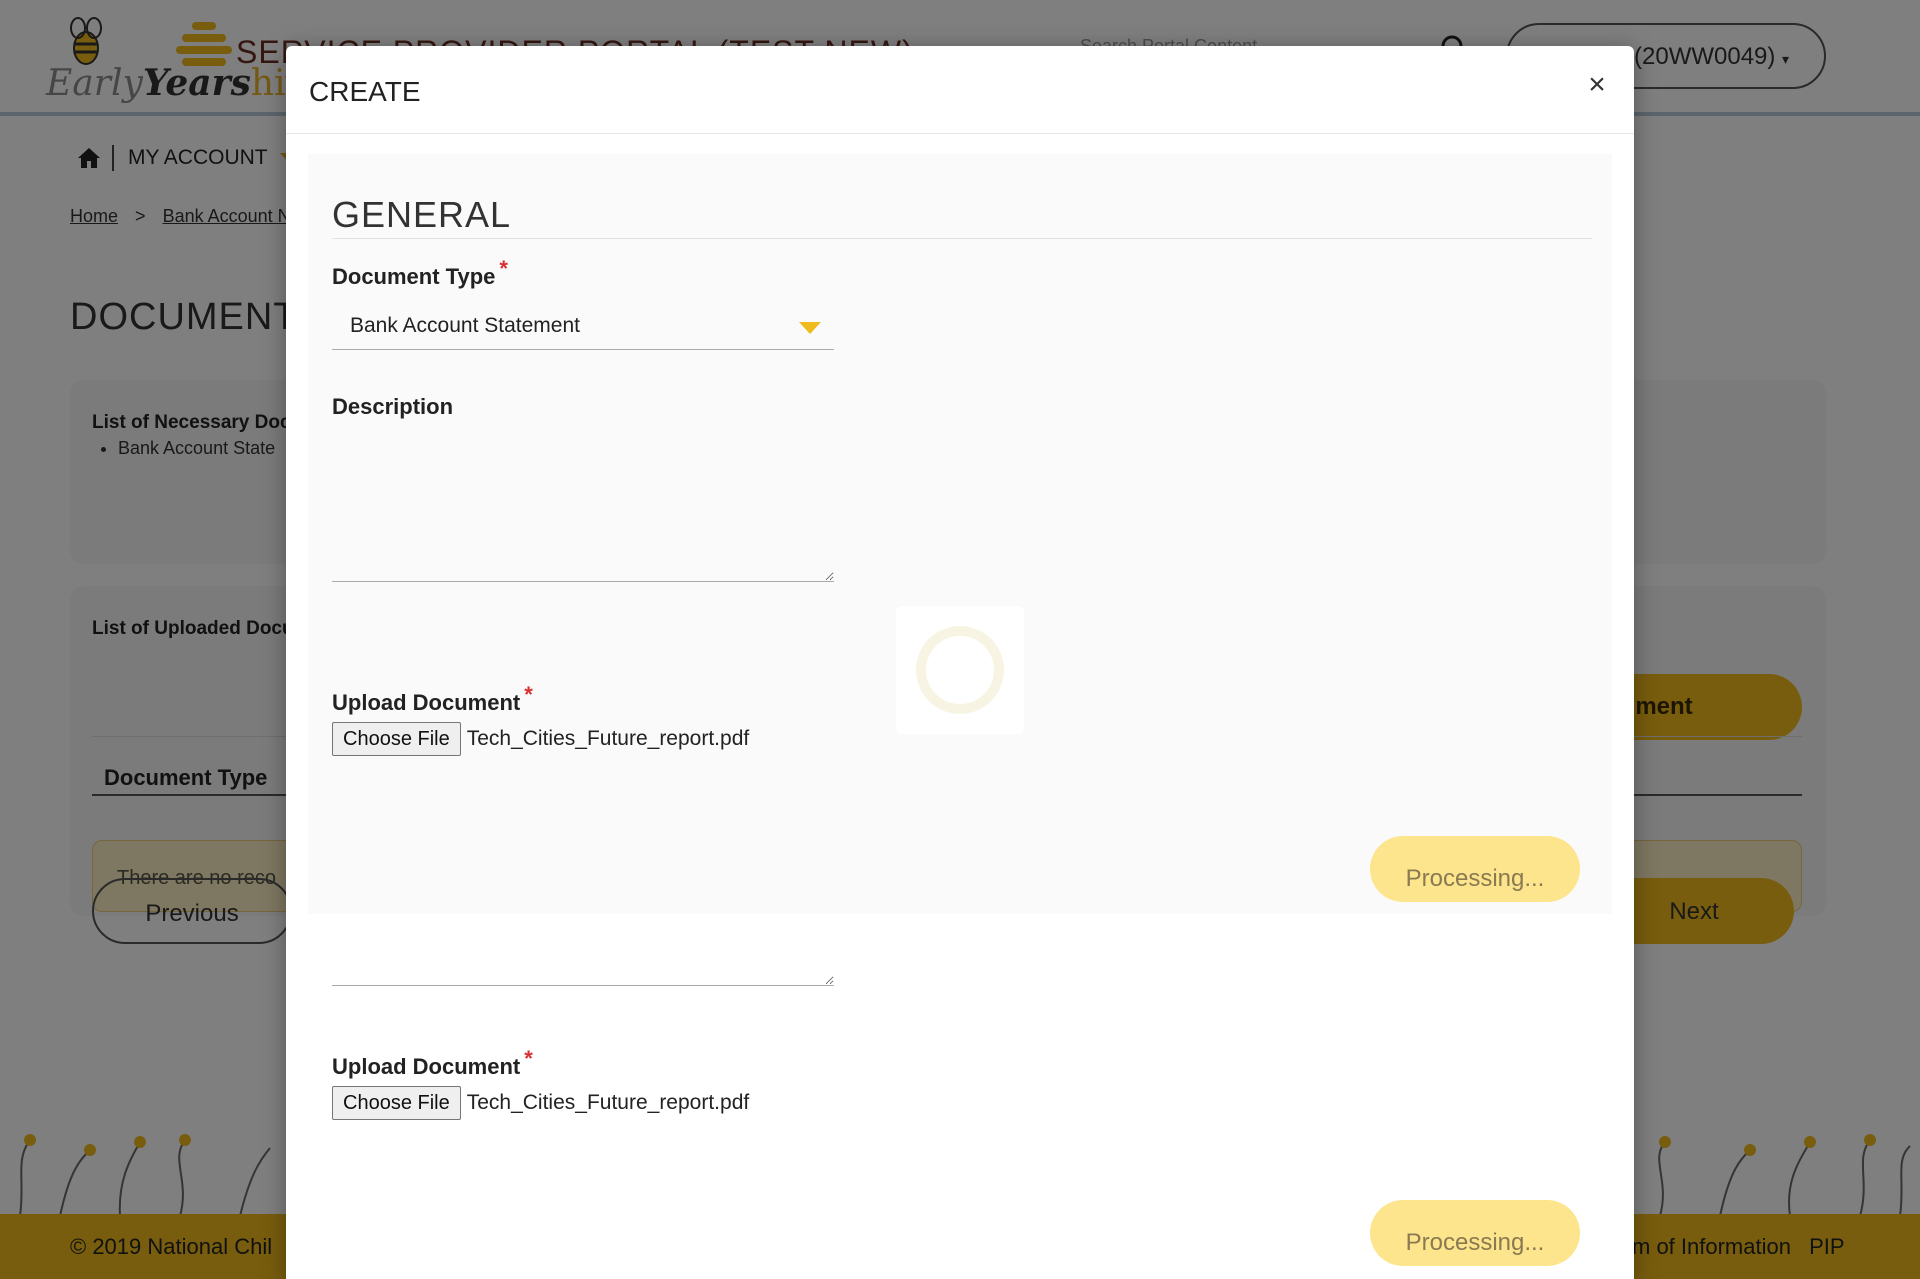 The width and height of the screenshot is (1920, 1279). I want to click on upload-document-label: Upload Document *, so click(432, 699).